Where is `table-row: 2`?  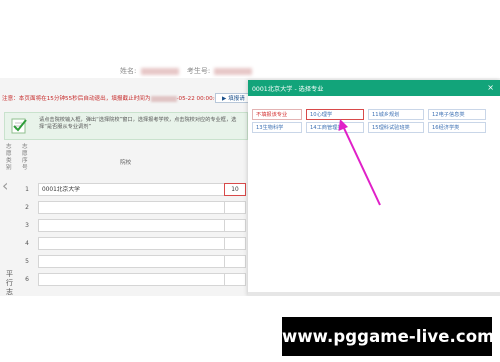
table-row: 2 is located at coordinates (134, 208).